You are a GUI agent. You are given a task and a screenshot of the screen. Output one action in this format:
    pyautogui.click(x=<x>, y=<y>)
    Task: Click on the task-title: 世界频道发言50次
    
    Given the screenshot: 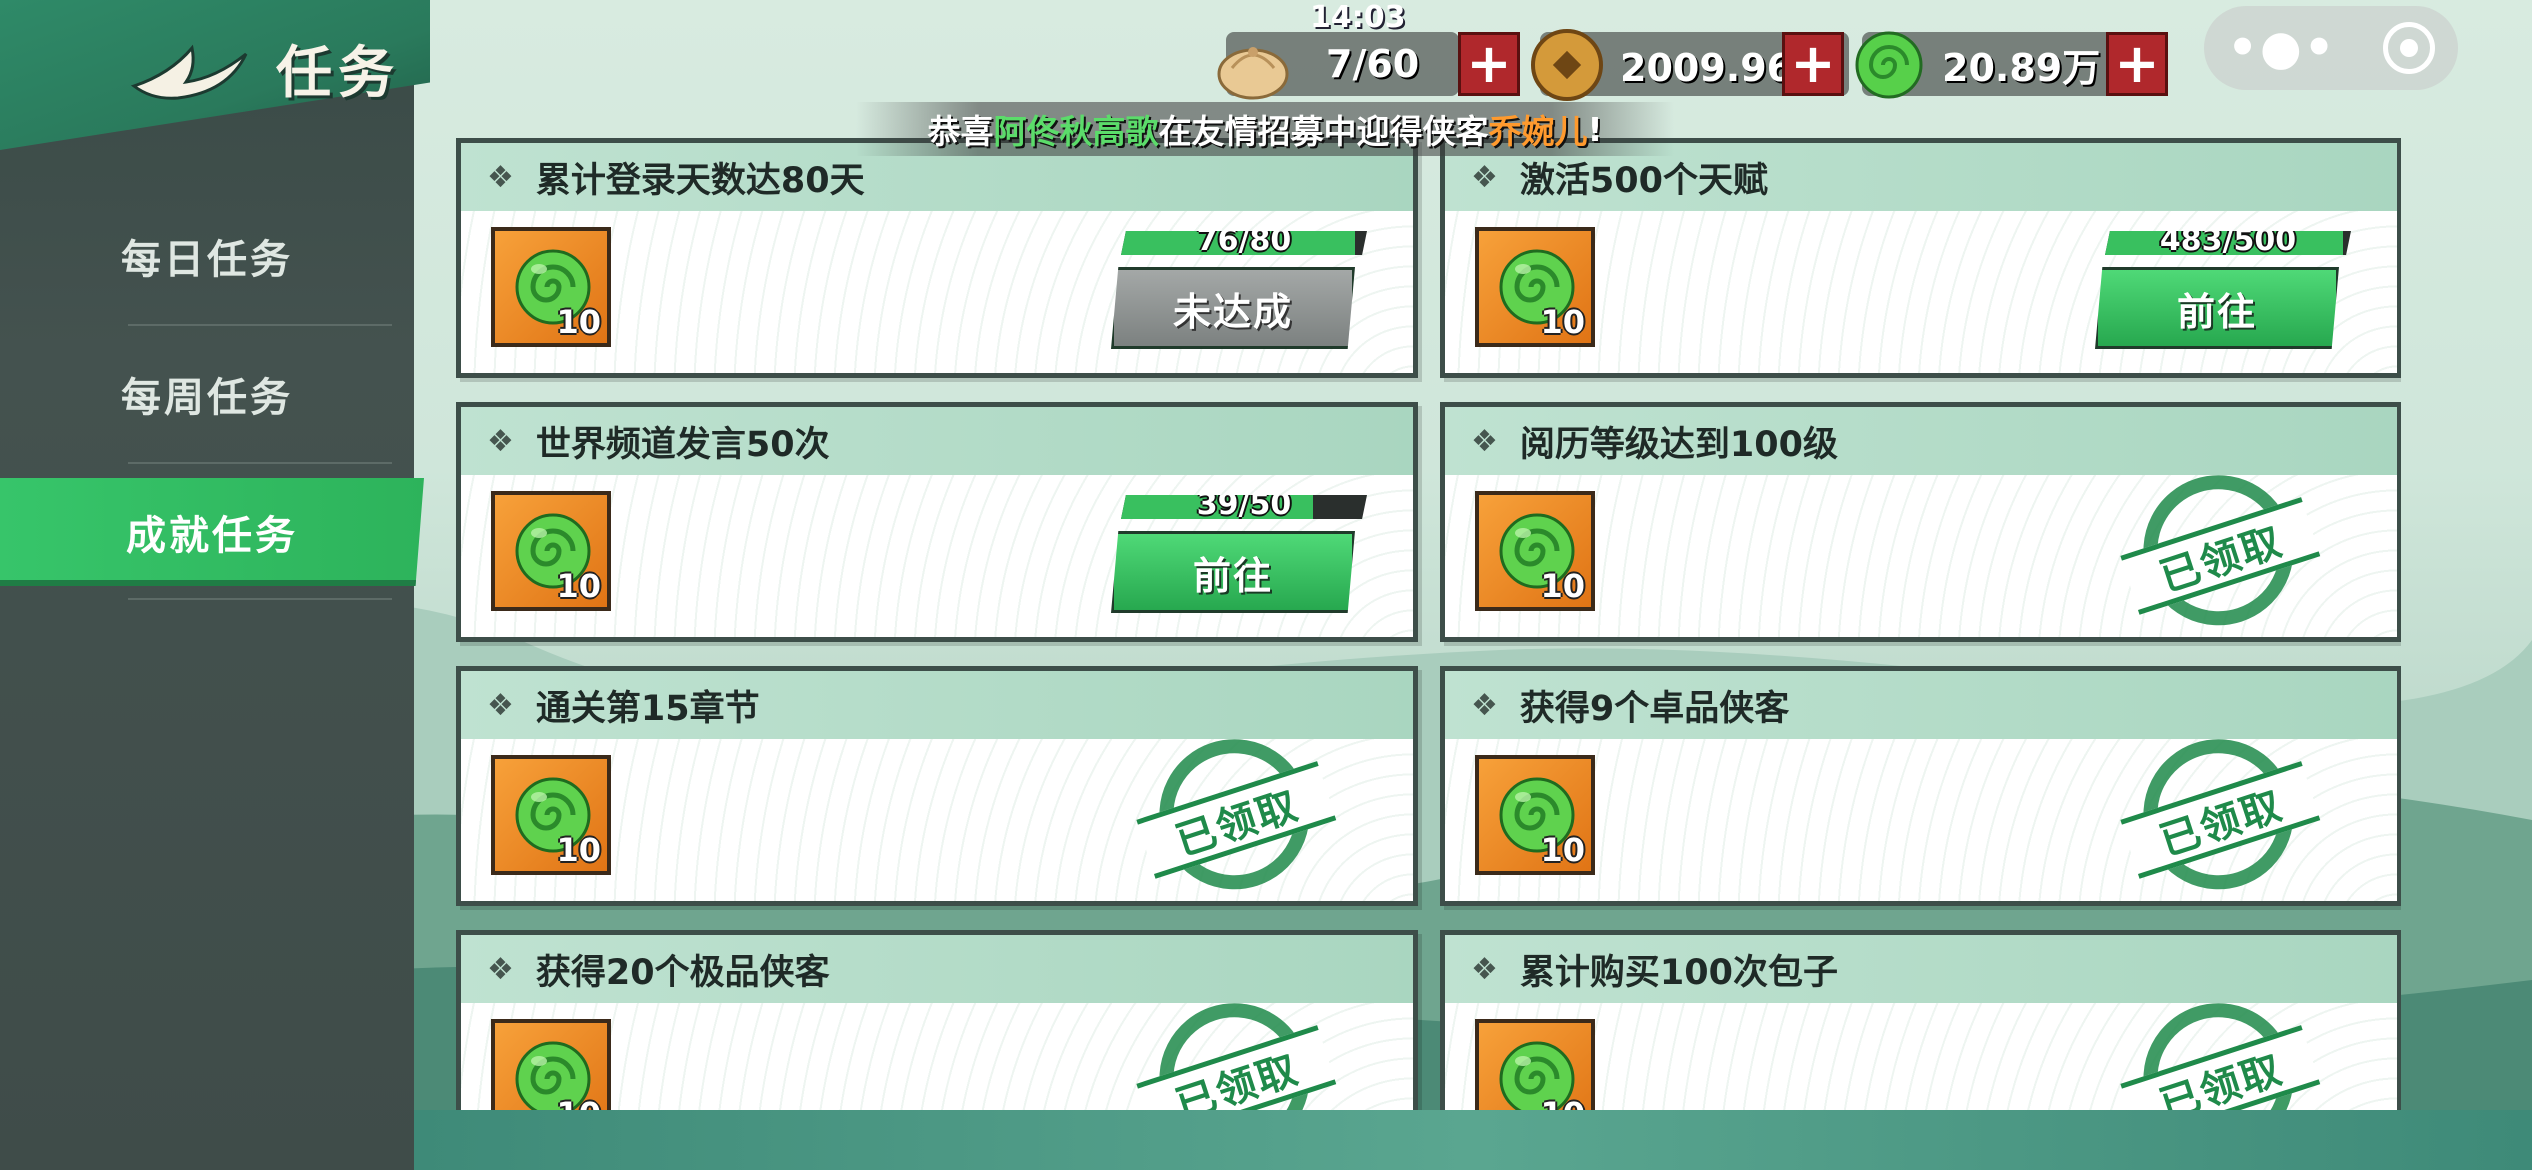 What is the action you would take?
    pyautogui.click(x=682, y=444)
    